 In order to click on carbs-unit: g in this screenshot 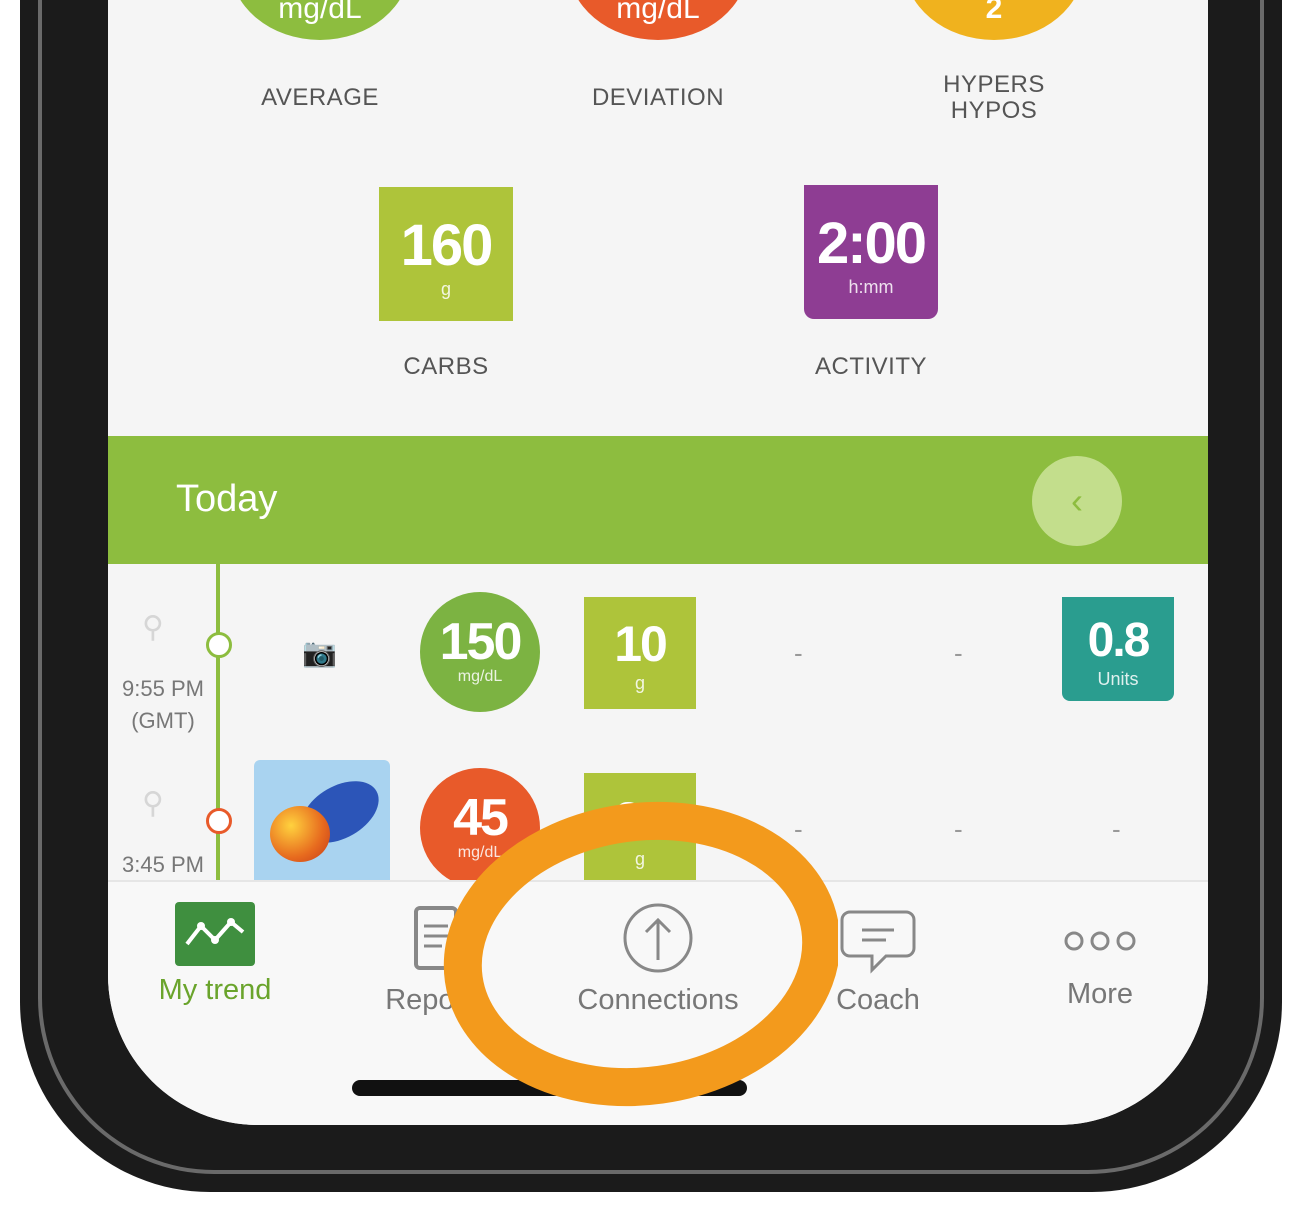, I will do `click(445, 289)`.